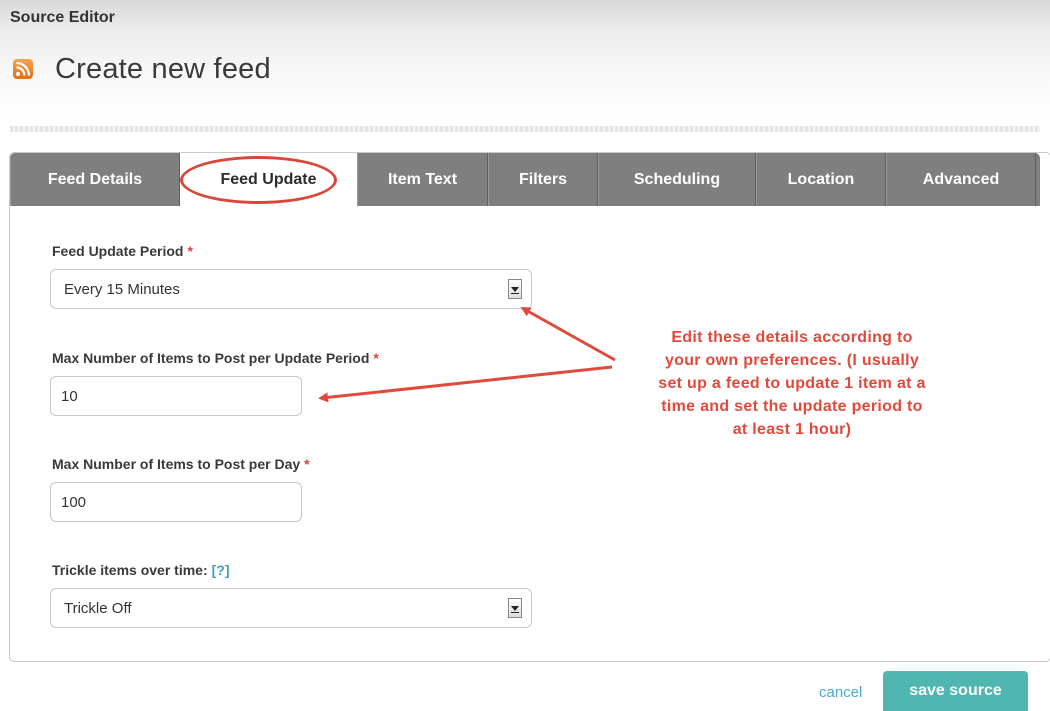 The width and height of the screenshot is (1050, 711). Describe the element at coordinates (792, 337) in the screenshot. I see `annotation-line: Edit these details according to` at that location.